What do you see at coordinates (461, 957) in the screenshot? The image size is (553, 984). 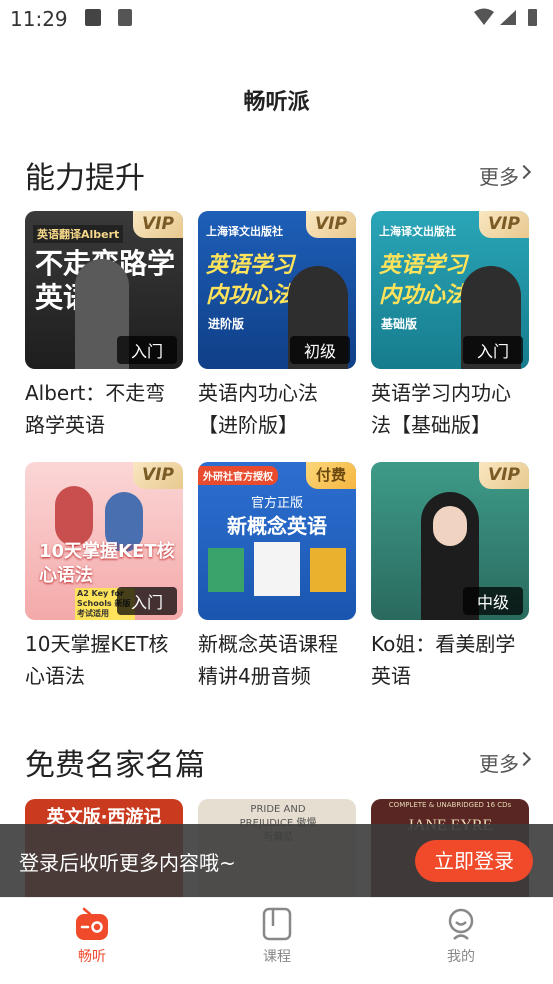 I see `tab-label: 我的` at bounding box center [461, 957].